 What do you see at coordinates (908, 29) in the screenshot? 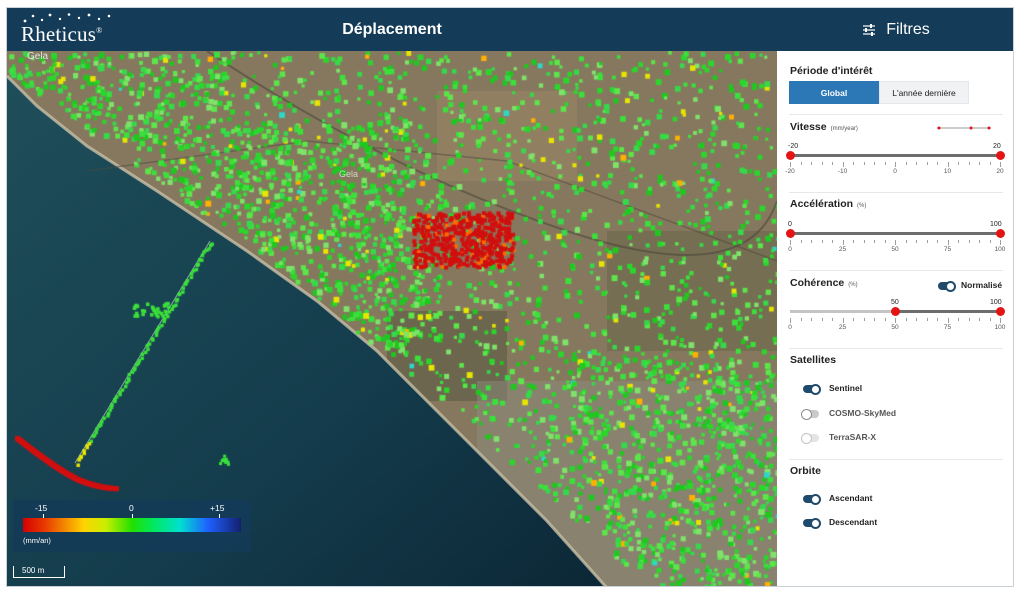
I see `filters-title: Filtres` at bounding box center [908, 29].